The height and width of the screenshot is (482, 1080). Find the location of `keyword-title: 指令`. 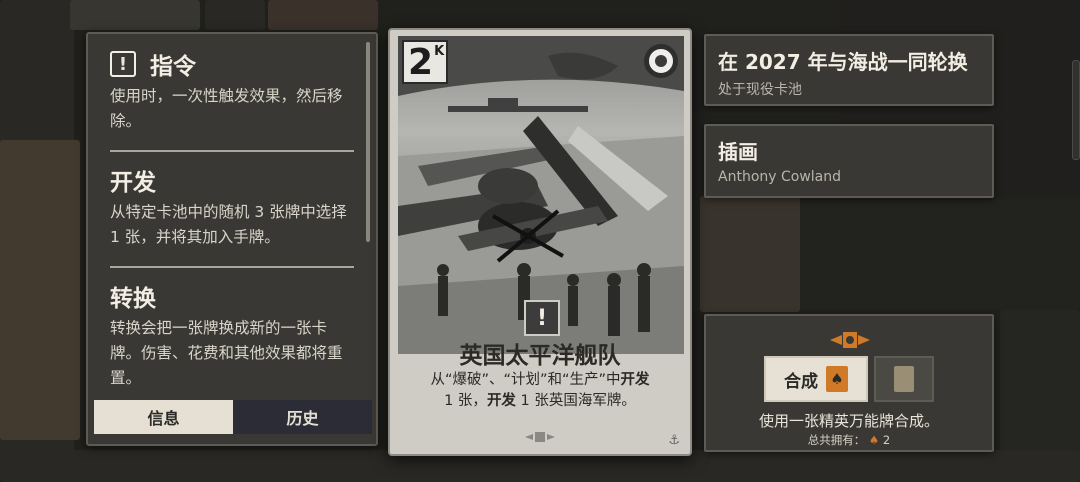

keyword-title: 指令 is located at coordinates (173, 67).